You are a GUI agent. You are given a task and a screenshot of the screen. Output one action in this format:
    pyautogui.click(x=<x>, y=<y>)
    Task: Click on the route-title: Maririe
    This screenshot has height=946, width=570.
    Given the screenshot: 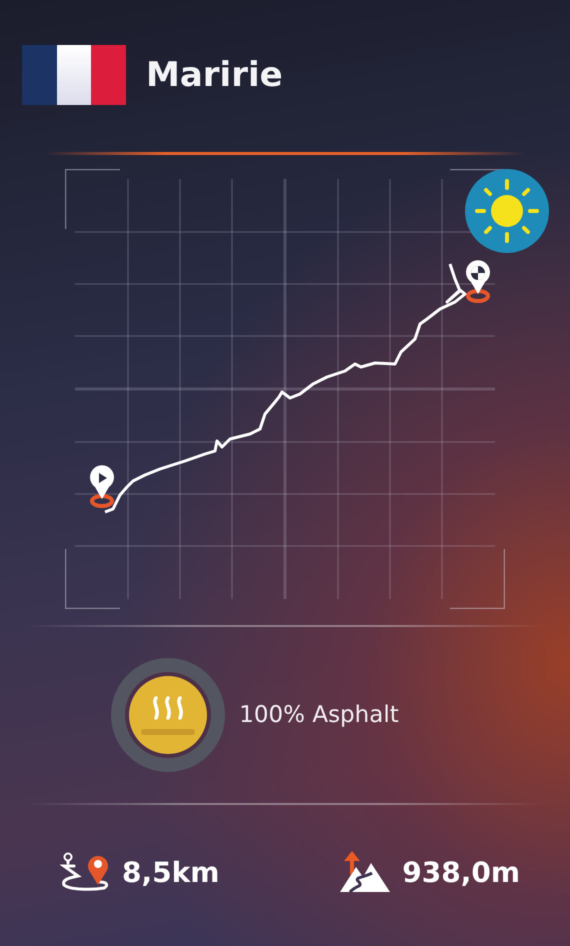 What is the action you would take?
    pyautogui.click(x=214, y=75)
    